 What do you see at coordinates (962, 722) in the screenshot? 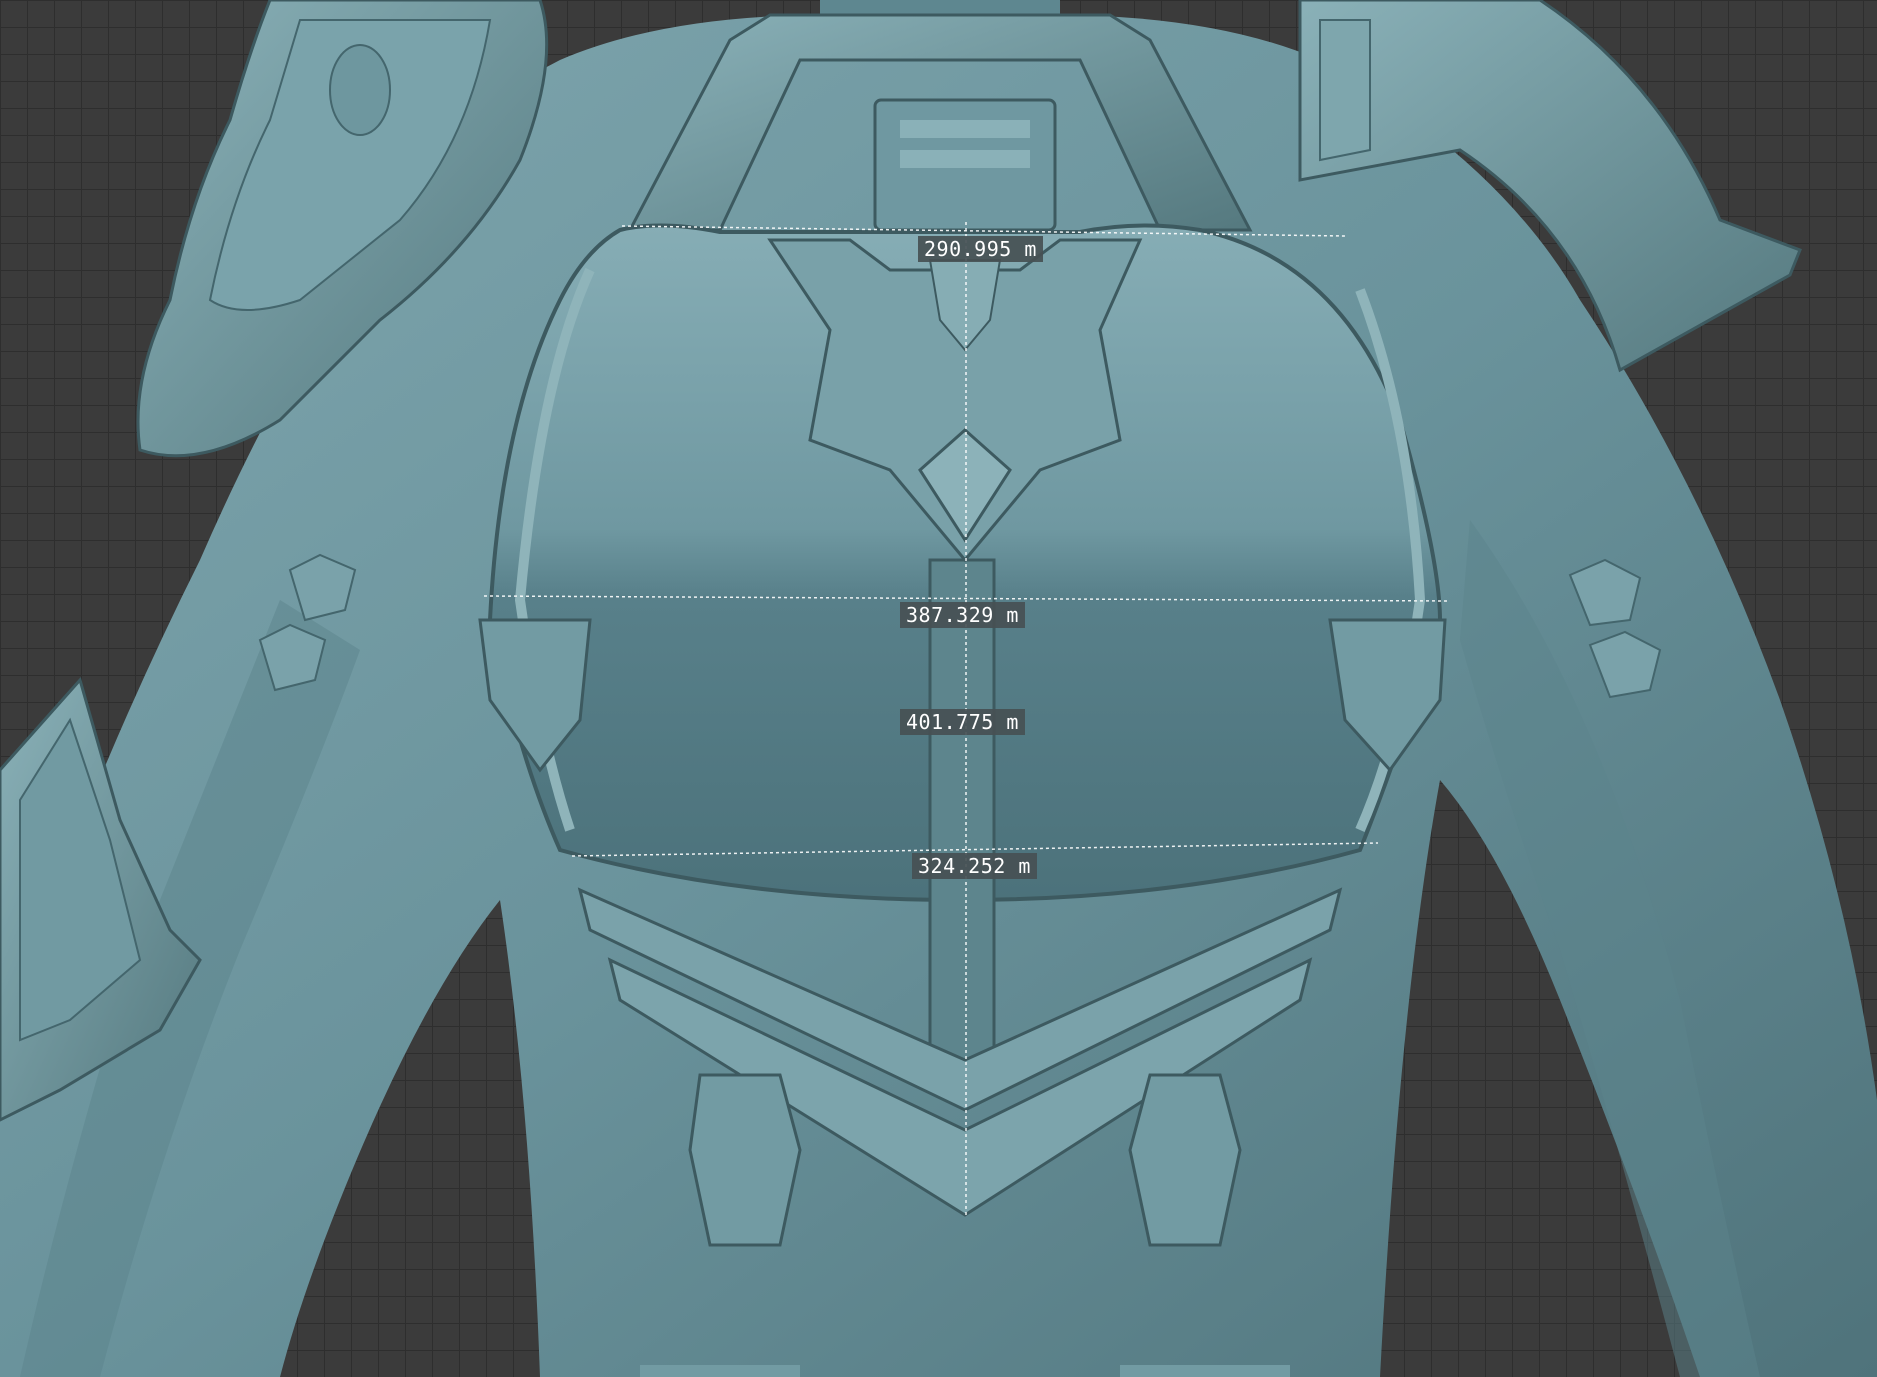
I see `vertical-length-measurement: 401.775 m` at bounding box center [962, 722].